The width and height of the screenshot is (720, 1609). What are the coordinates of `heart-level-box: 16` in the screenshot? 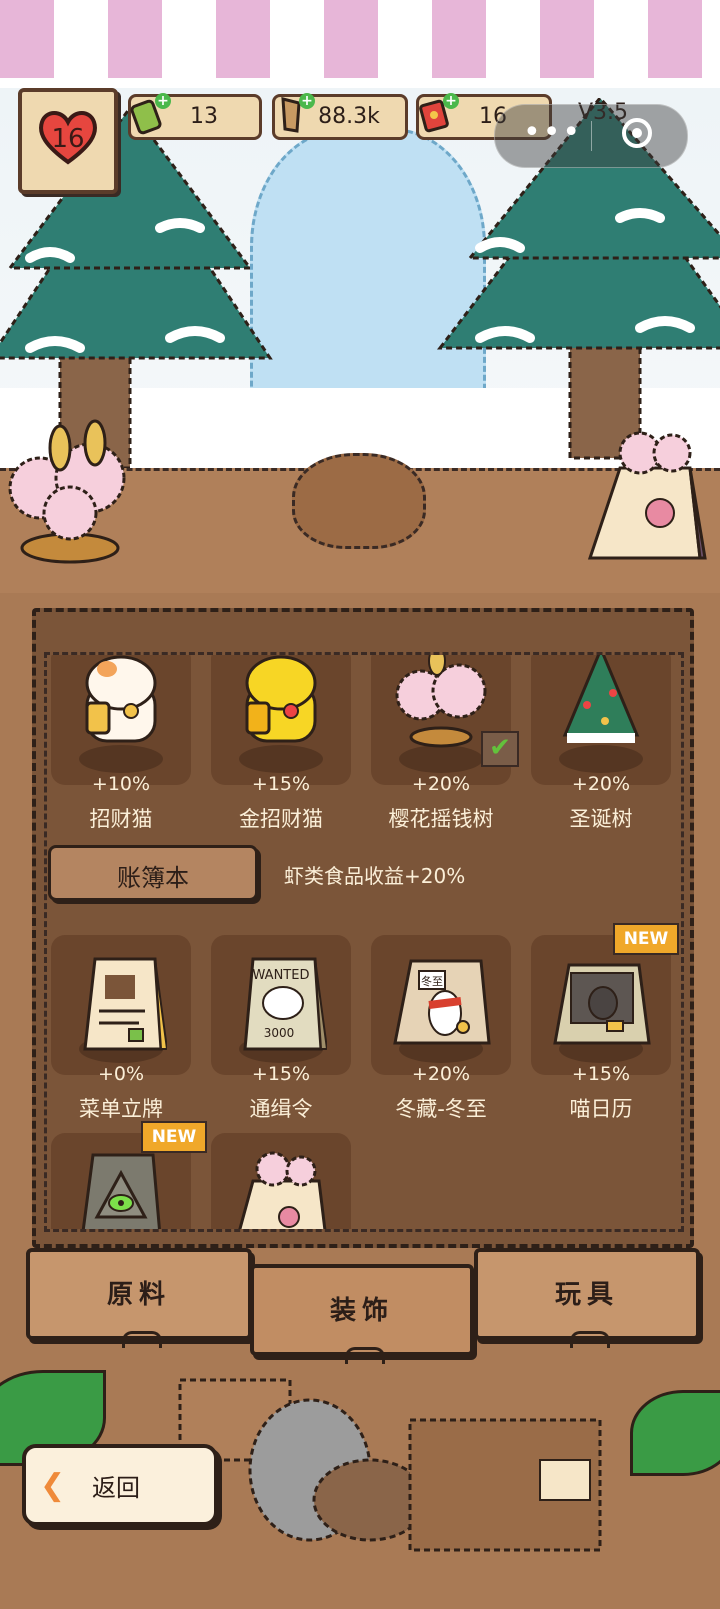 It's located at (68, 141).